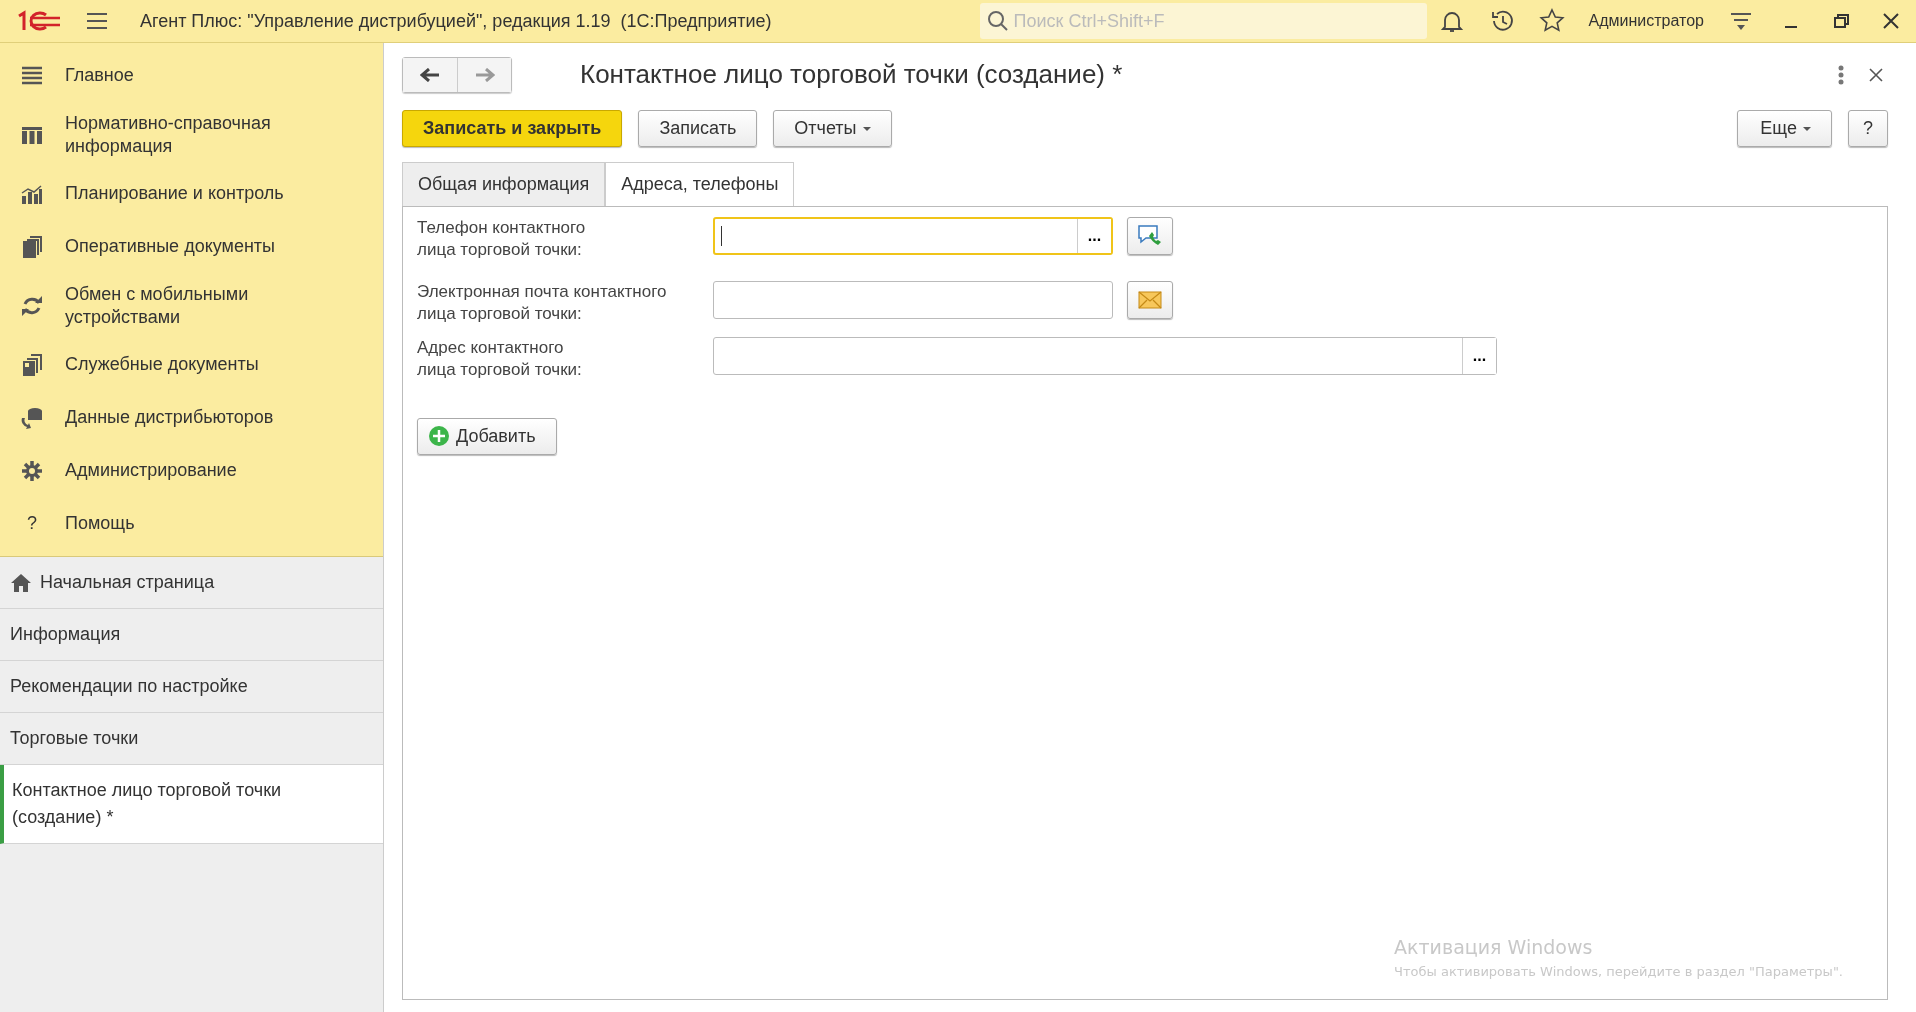 This screenshot has width=1916, height=1012. What do you see at coordinates (504, 184) in the screenshot?
I see `tab: Общая информация` at bounding box center [504, 184].